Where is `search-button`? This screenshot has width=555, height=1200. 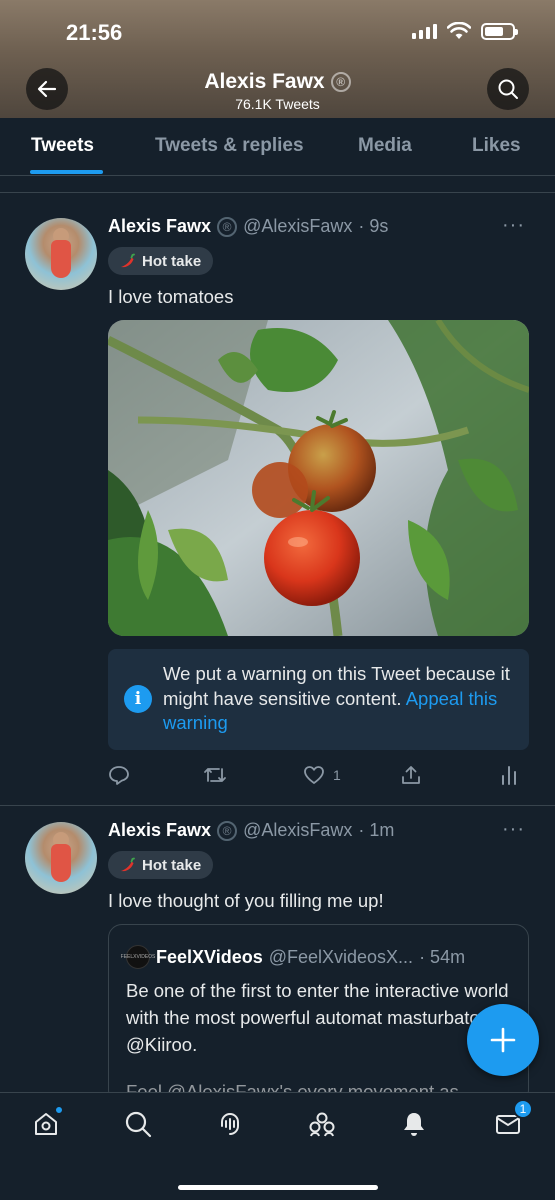 search-button is located at coordinates (508, 89).